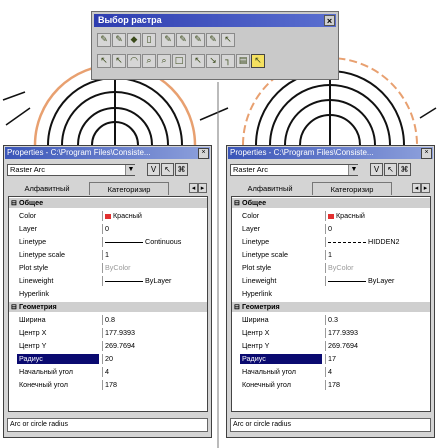 The width and height of the screenshot is (438, 448). What do you see at coordinates (258, 61) in the screenshot?
I see `pointer-select-icon: ↖` at bounding box center [258, 61].